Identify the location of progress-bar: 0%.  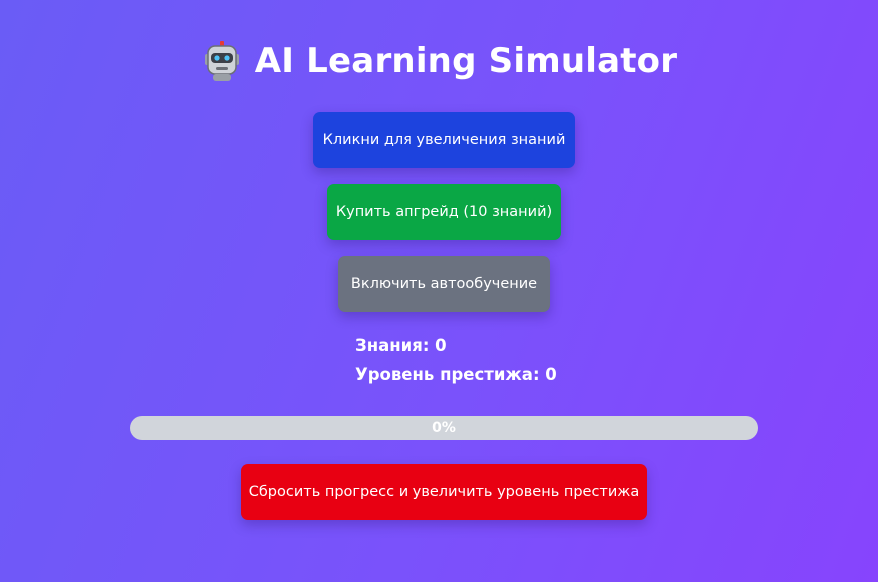
(444, 428).